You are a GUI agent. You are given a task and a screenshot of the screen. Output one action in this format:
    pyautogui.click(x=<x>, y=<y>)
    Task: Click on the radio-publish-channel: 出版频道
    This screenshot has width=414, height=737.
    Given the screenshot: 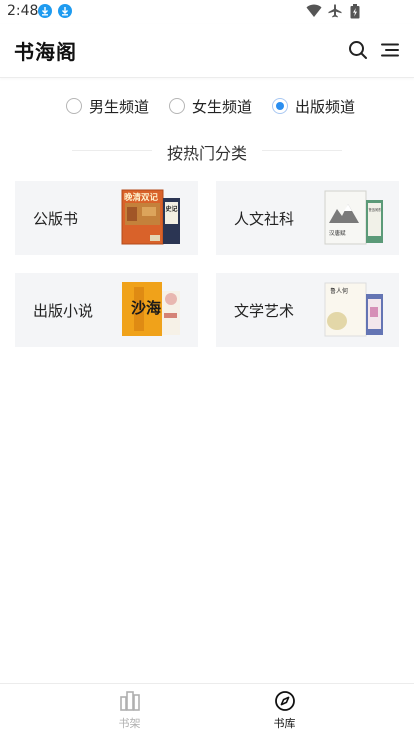 What is the action you would take?
    pyautogui.click(x=313, y=106)
    